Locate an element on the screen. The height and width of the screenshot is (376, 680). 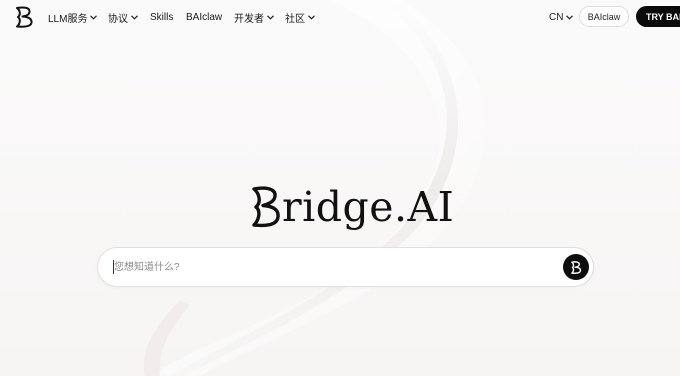
nav-item-community: 社区 is located at coordinates (300, 17).